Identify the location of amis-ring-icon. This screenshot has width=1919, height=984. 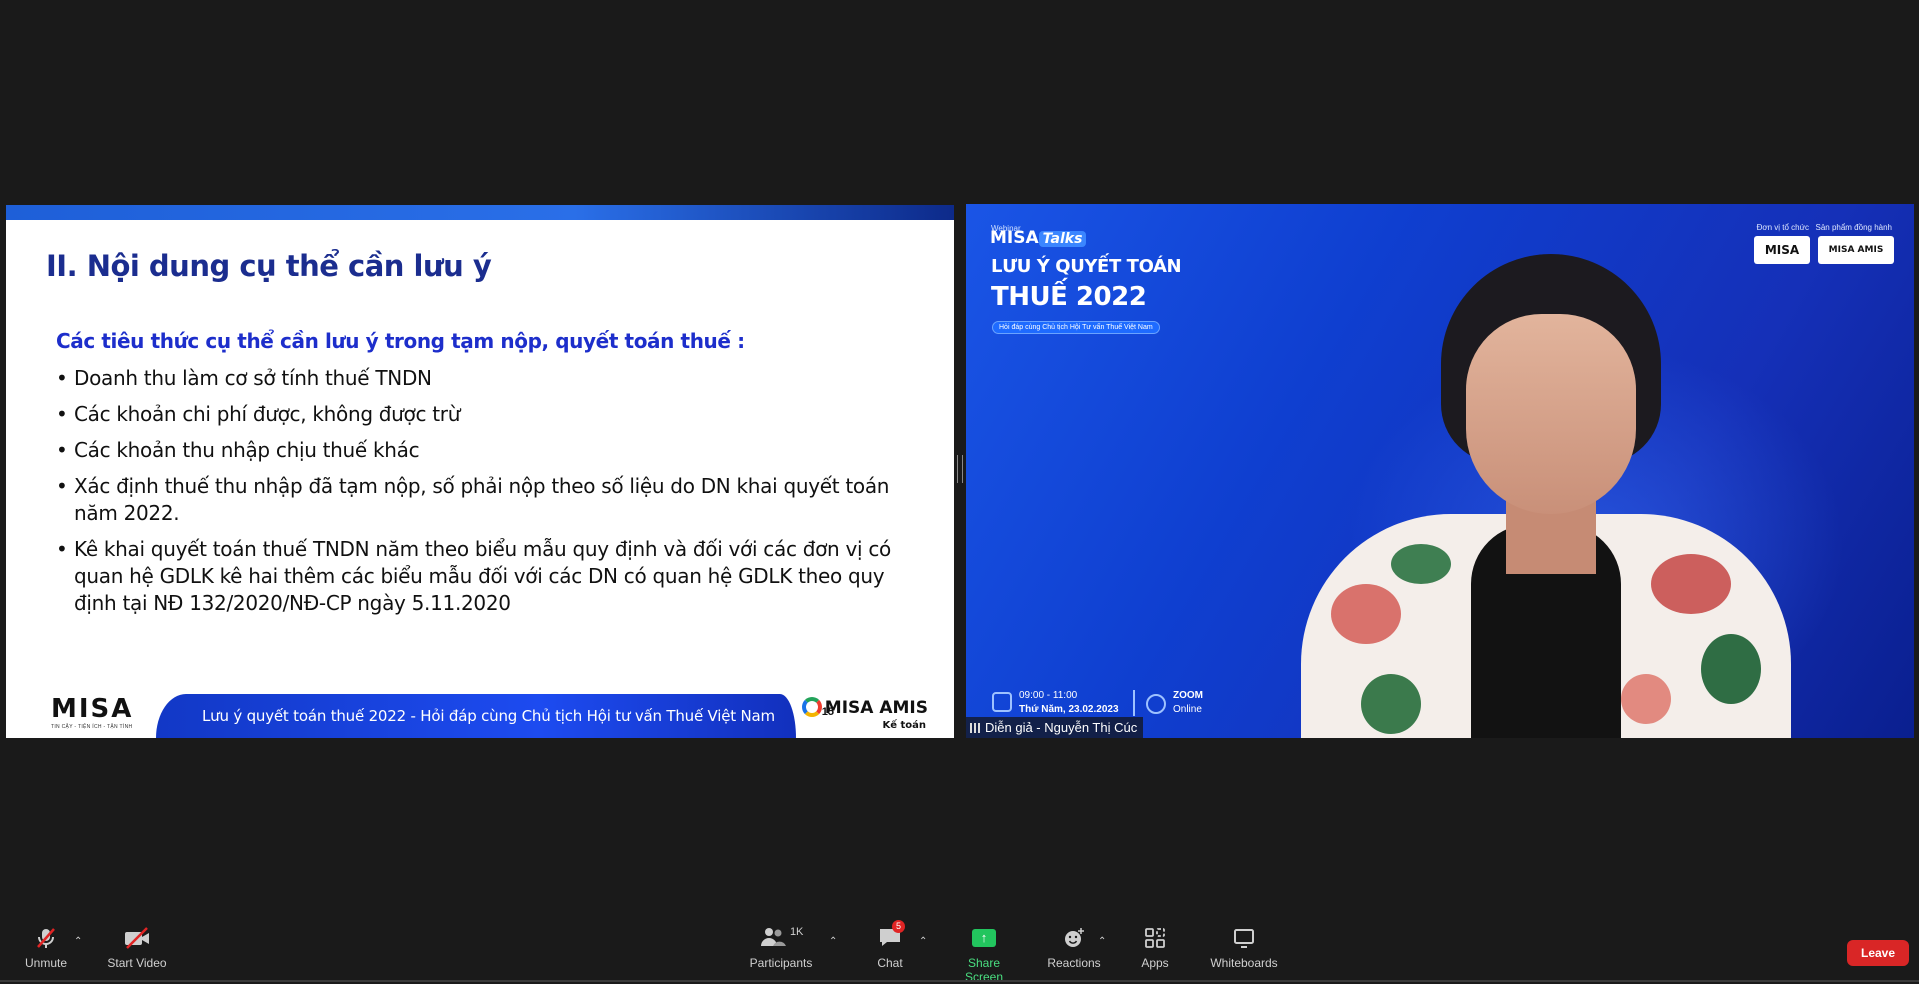
(811, 707).